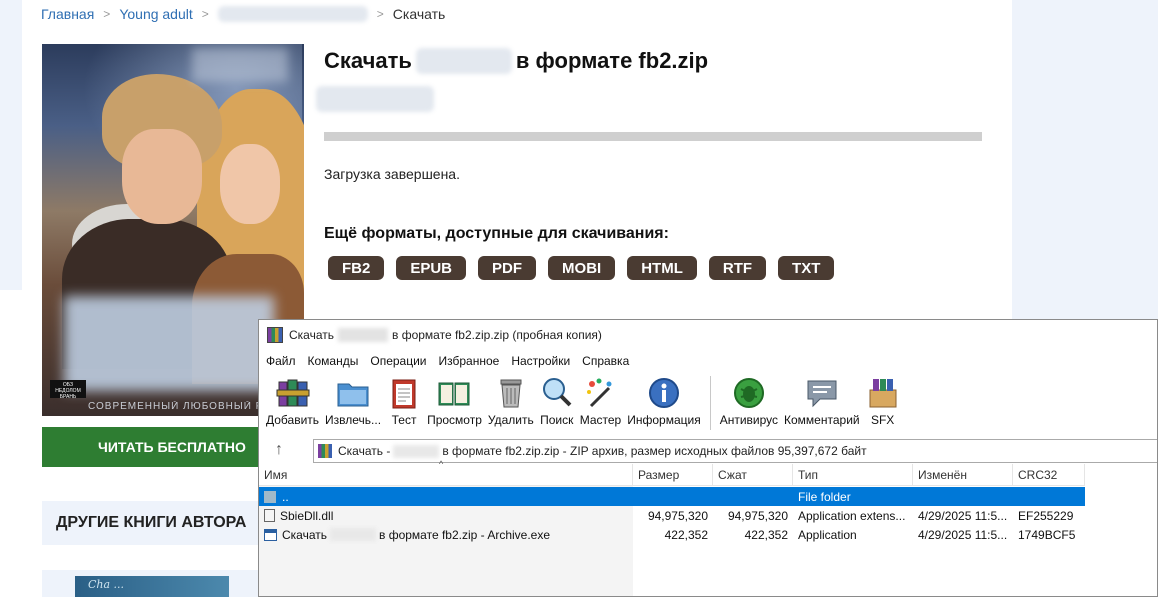 The height and width of the screenshot is (597, 1158). Describe the element at coordinates (963, 475) in the screenshot. I see `column-modified: Изменён` at that location.